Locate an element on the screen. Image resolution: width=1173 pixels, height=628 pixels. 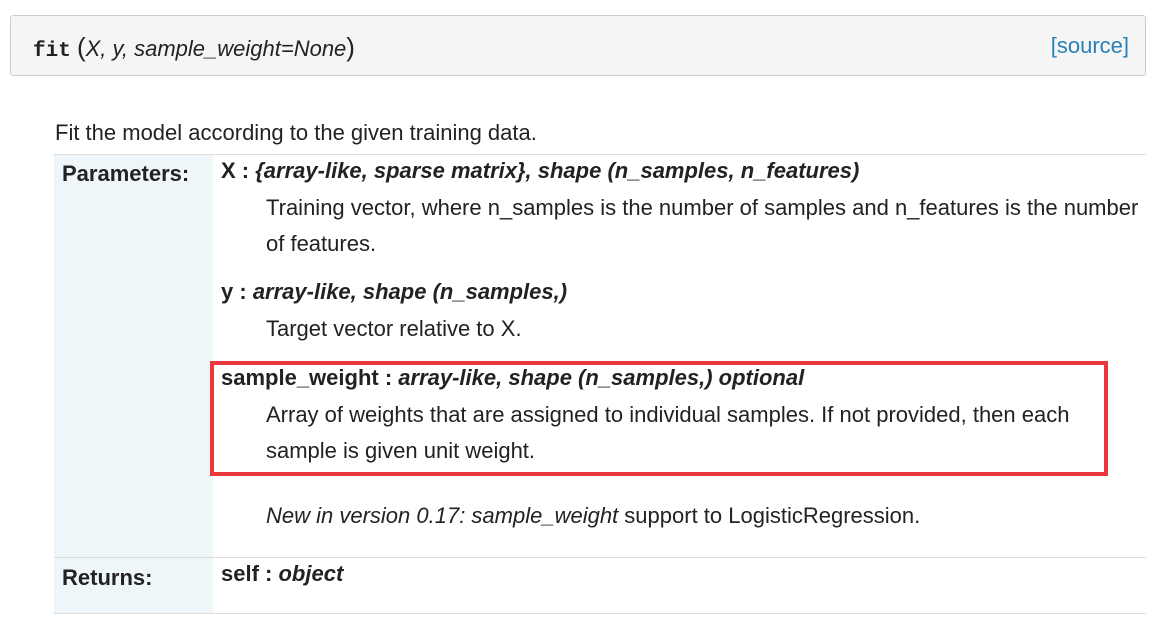
returns-label: Returns: is located at coordinates (107, 577).